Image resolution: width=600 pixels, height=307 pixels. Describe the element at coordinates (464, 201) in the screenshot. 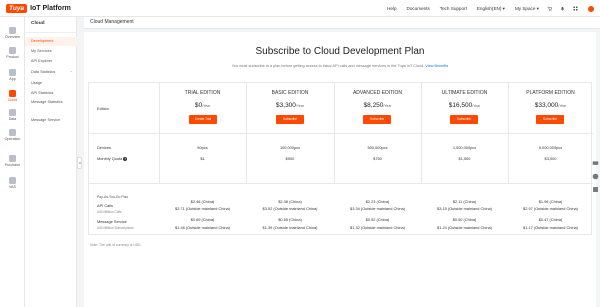

I see `api-price-china: $2.11 (China)` at that location.